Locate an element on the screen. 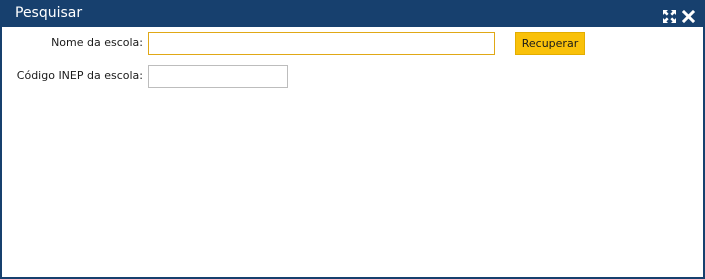  dialog-title: Pesquisar is located at coordinates (49, 13).